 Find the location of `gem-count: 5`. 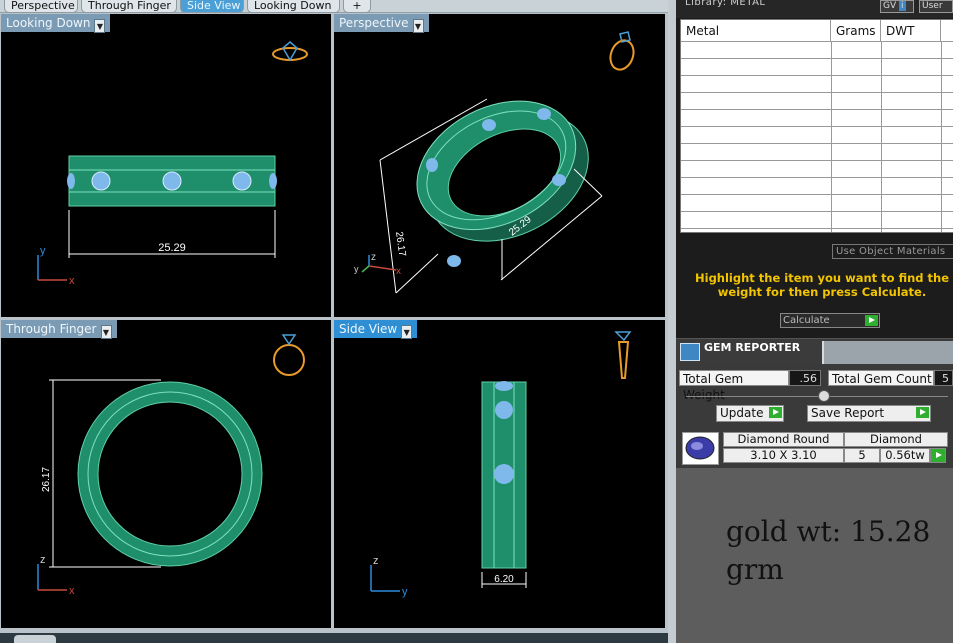

gem-count: 5 is located at coordinates (862, 455).